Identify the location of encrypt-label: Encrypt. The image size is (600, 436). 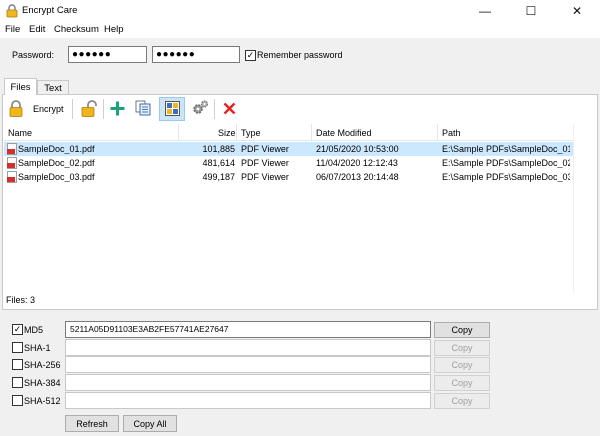
(48, 109).